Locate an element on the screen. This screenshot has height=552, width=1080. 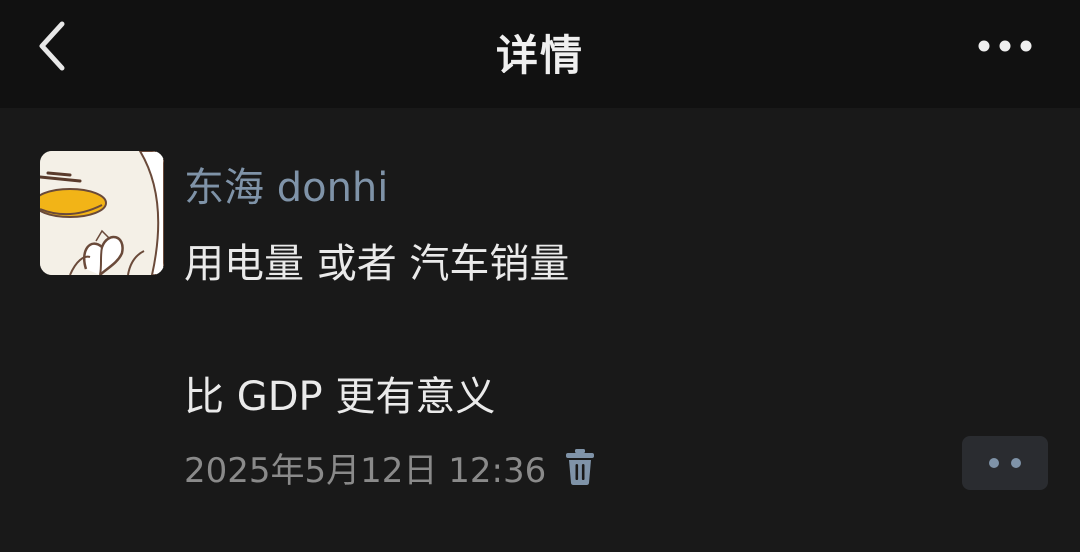
delete-button is located at coordinates (580, 467).